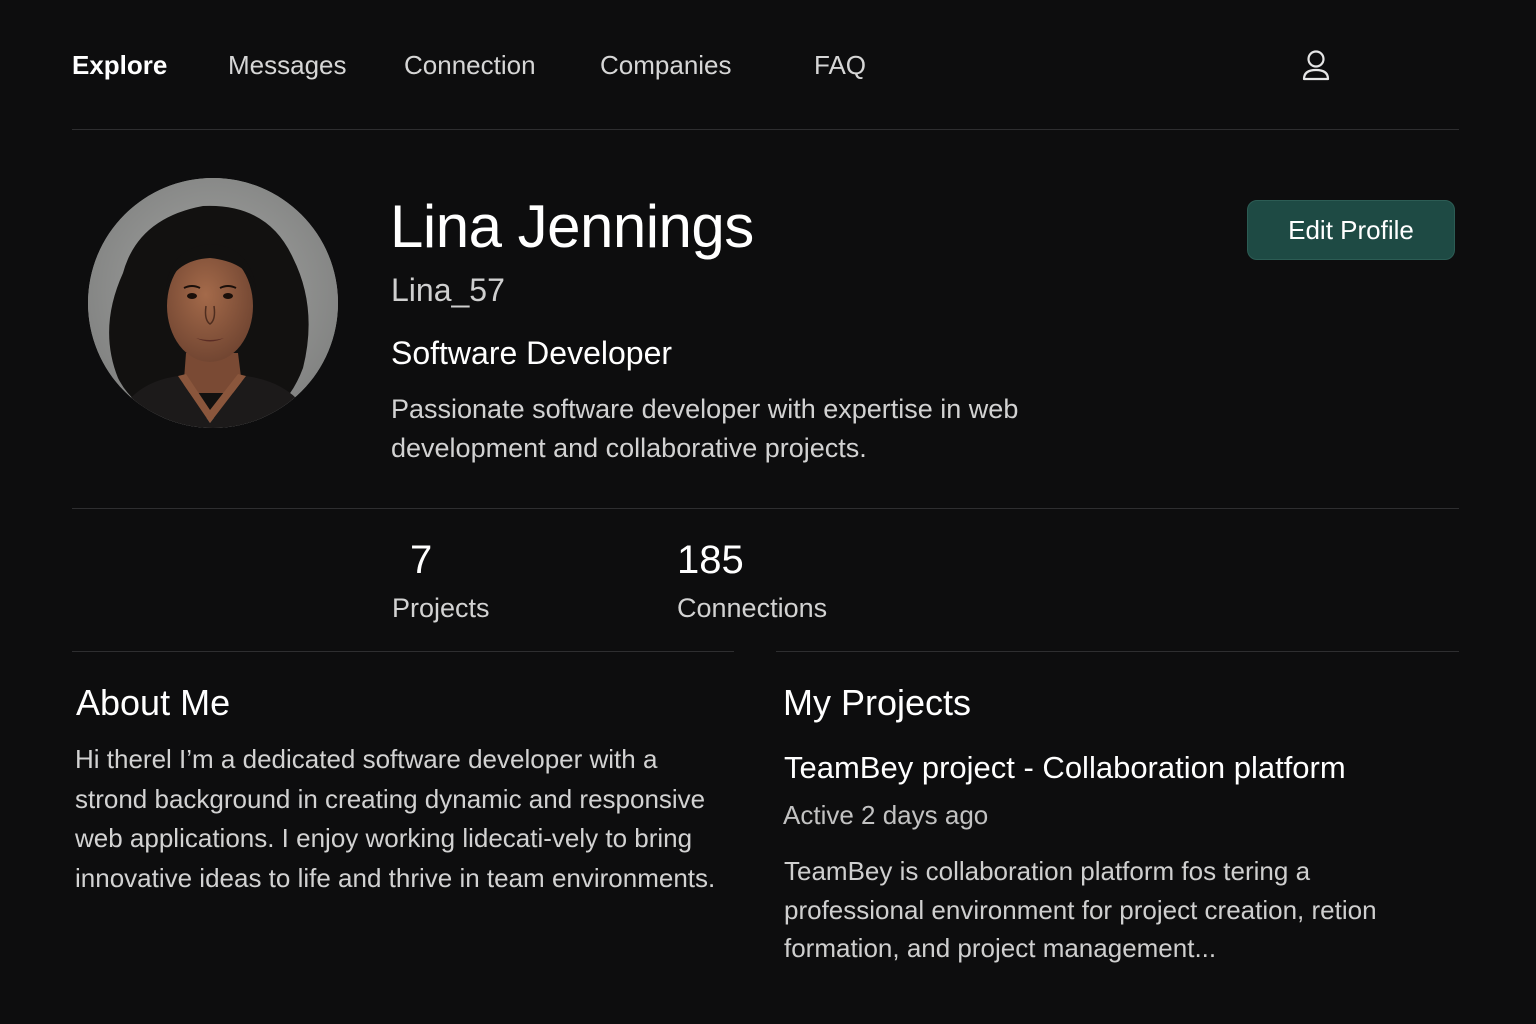  Describe the element at coordinates (470, 65) in the screenshot. I see `nav-connection: Connection` at that location.